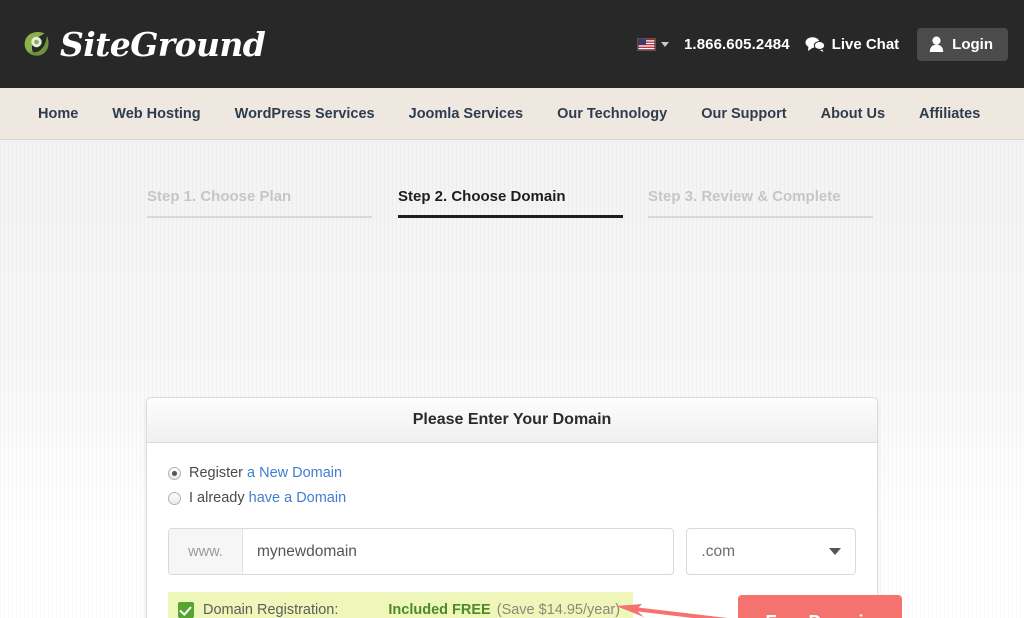  I want to click on locale-selector, so click(652, 44).